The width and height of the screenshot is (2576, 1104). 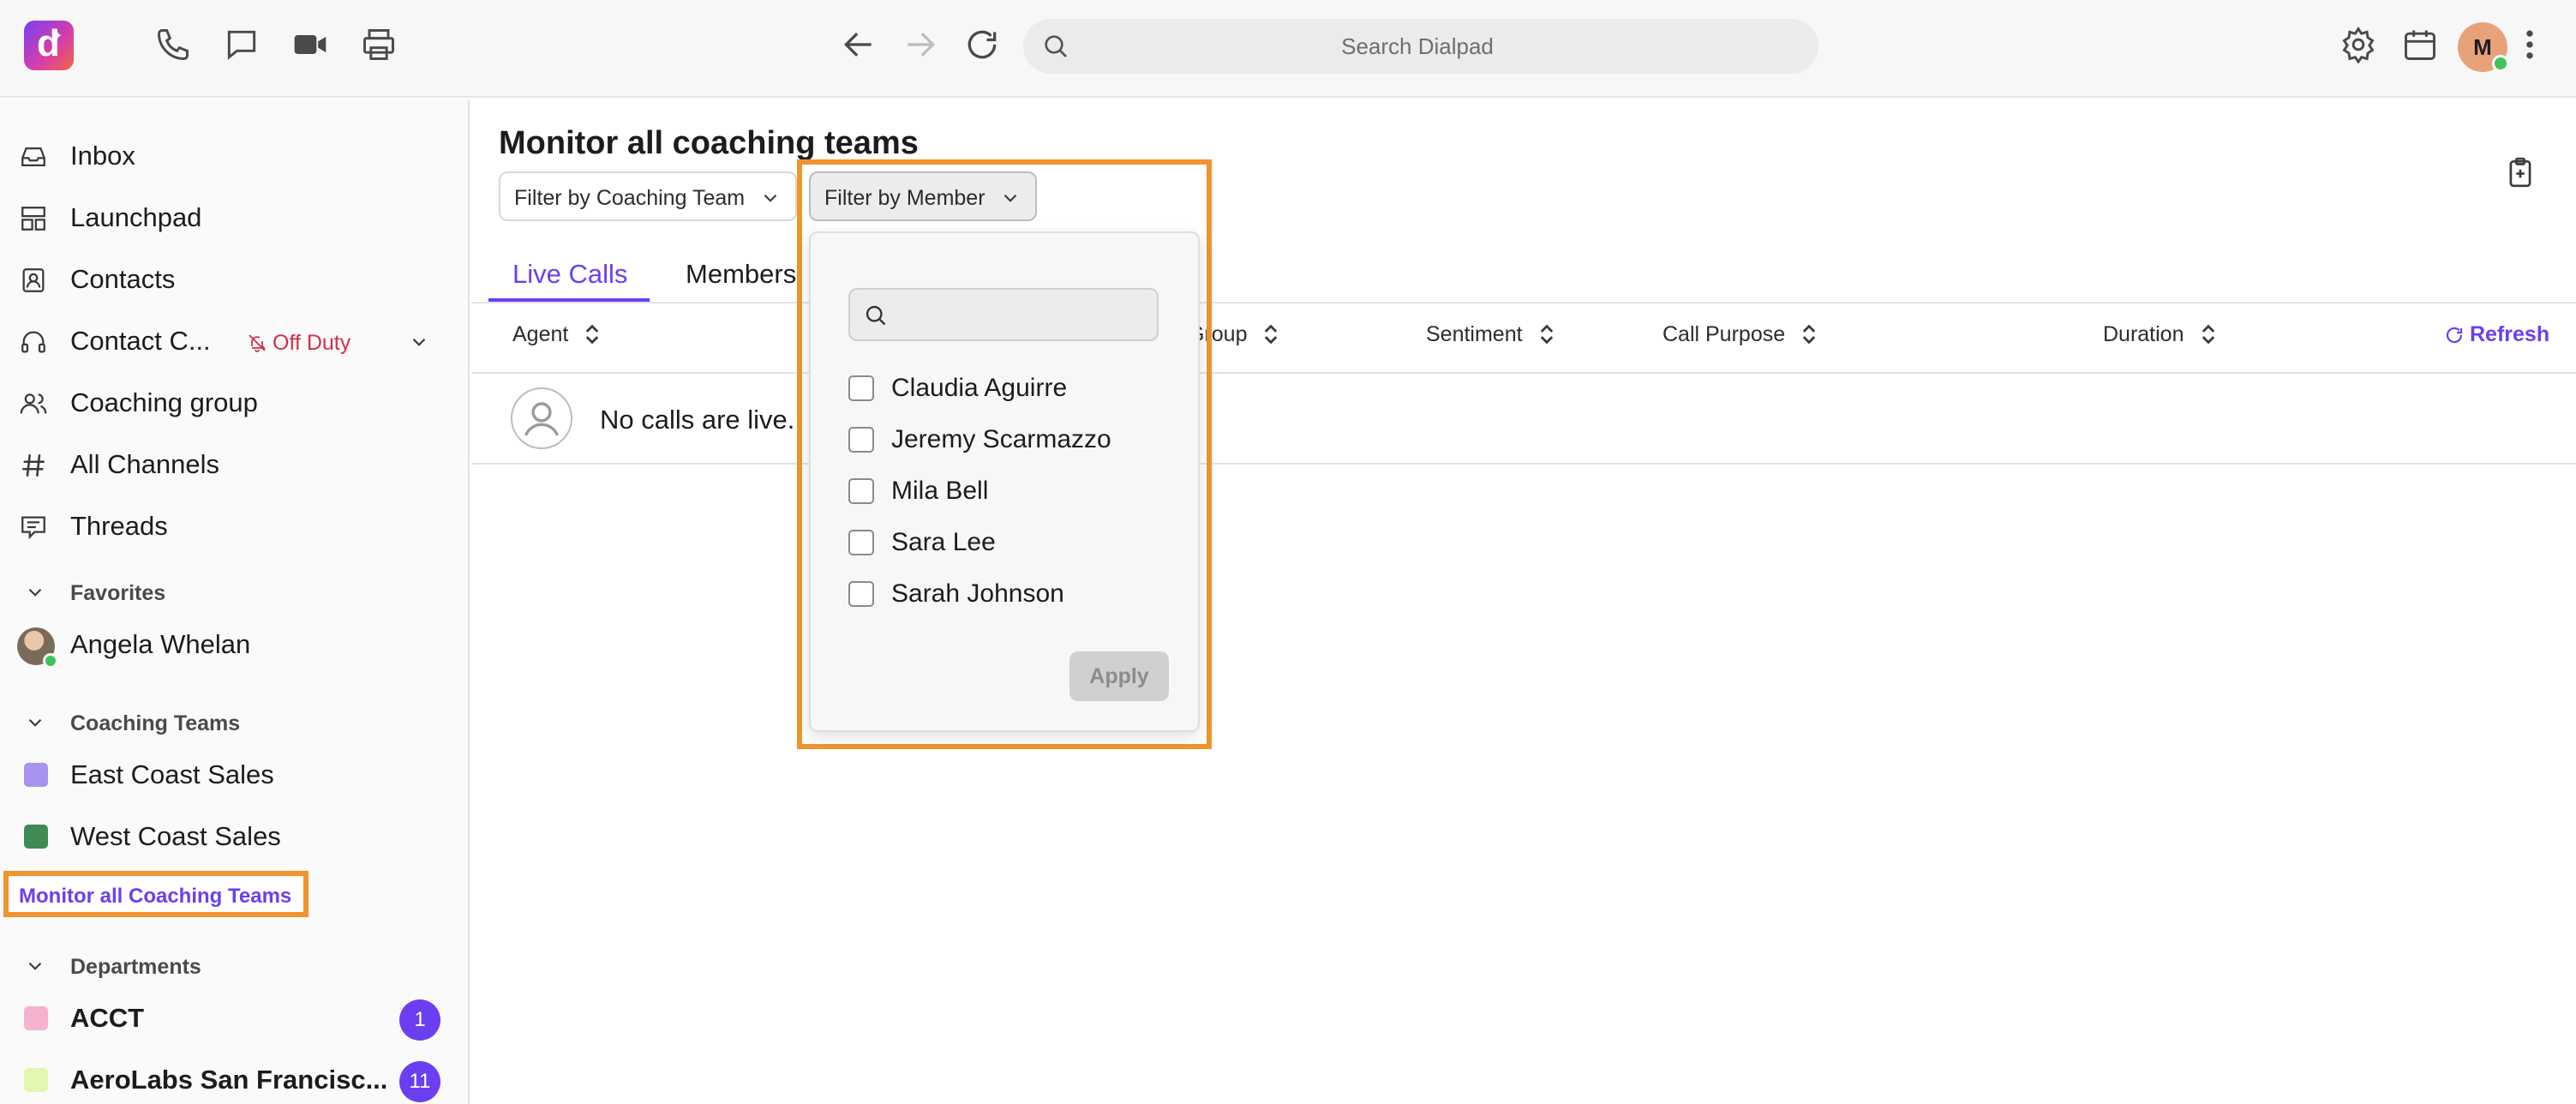 What do you see at coordinates (1002, 540) in the screenshot?
I see `member-option-sara-lee: Sara Lee` at bounding box center [1002, 540].